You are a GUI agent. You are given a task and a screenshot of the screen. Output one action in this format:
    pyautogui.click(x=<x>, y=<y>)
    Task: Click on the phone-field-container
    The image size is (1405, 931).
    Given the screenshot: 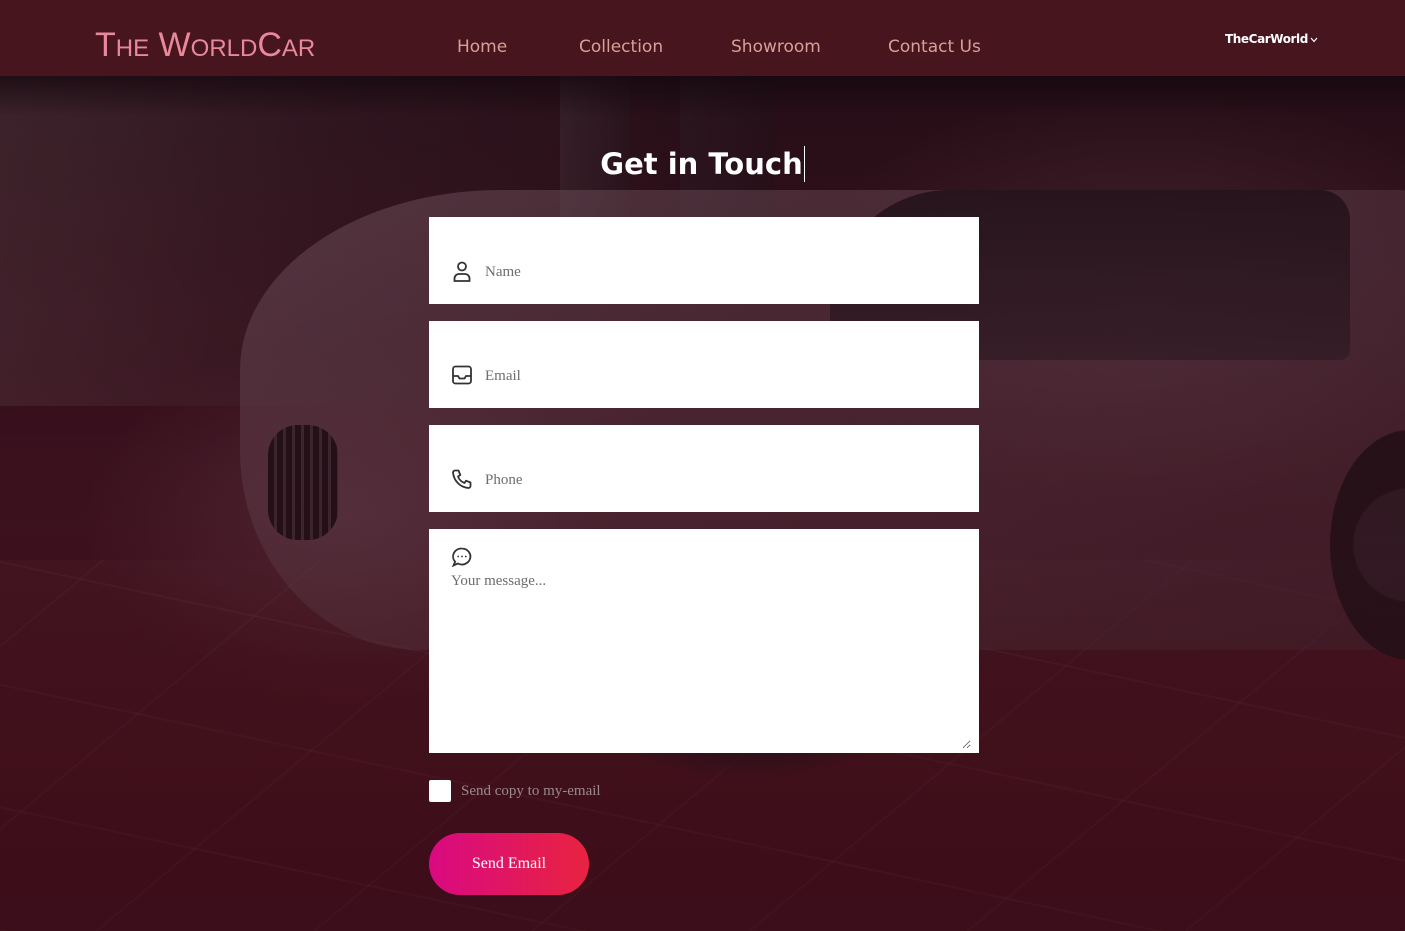 What is the action you would take?
    pyautogui.click(x=704, y=468)
    